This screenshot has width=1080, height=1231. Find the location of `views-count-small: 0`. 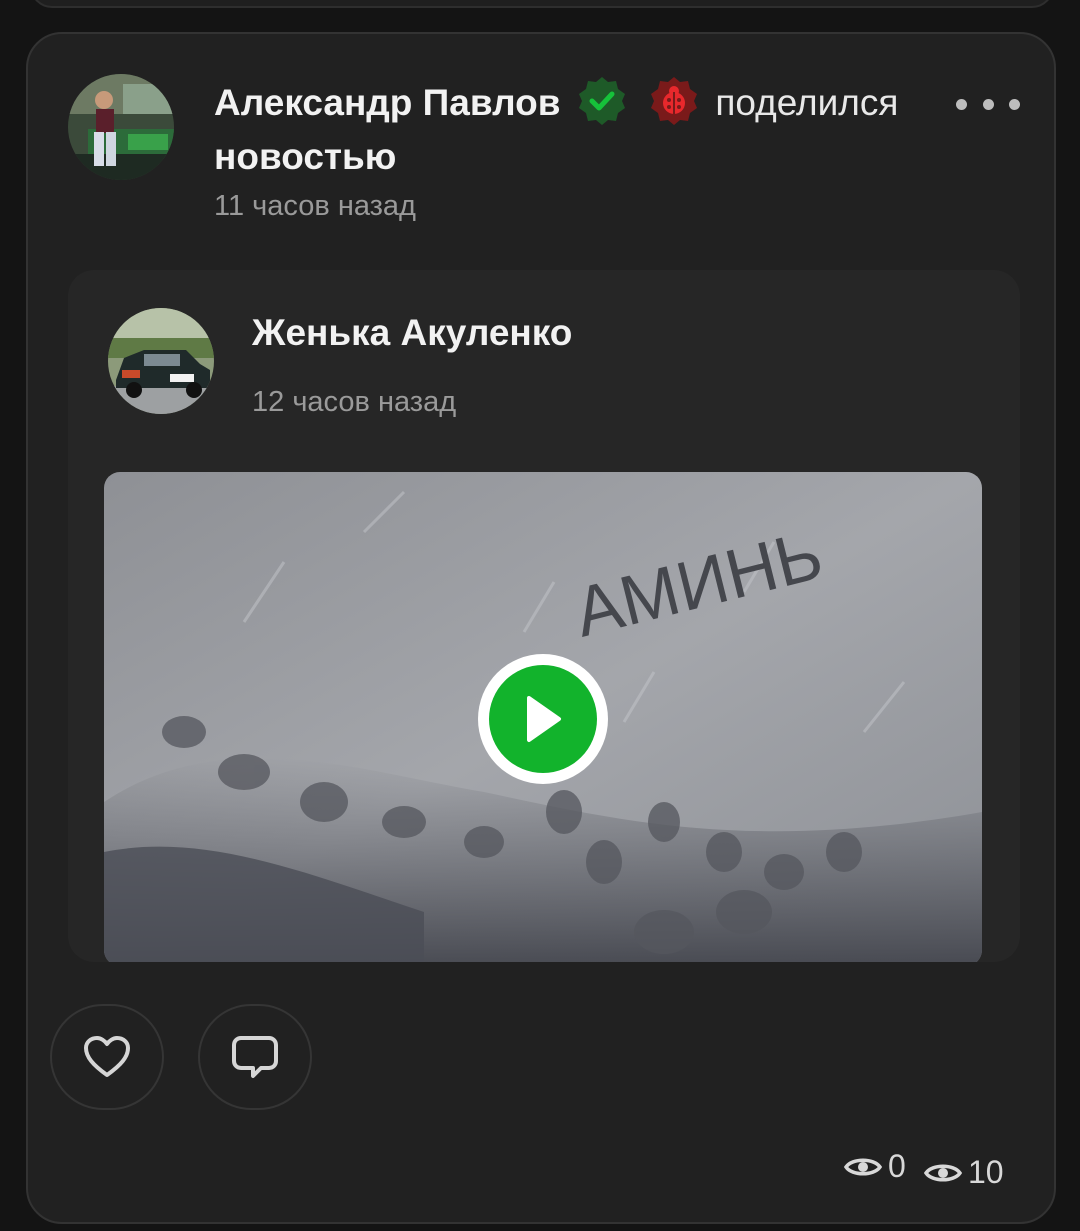

views-count-small: 0 is located at coordinates (897, 1166).